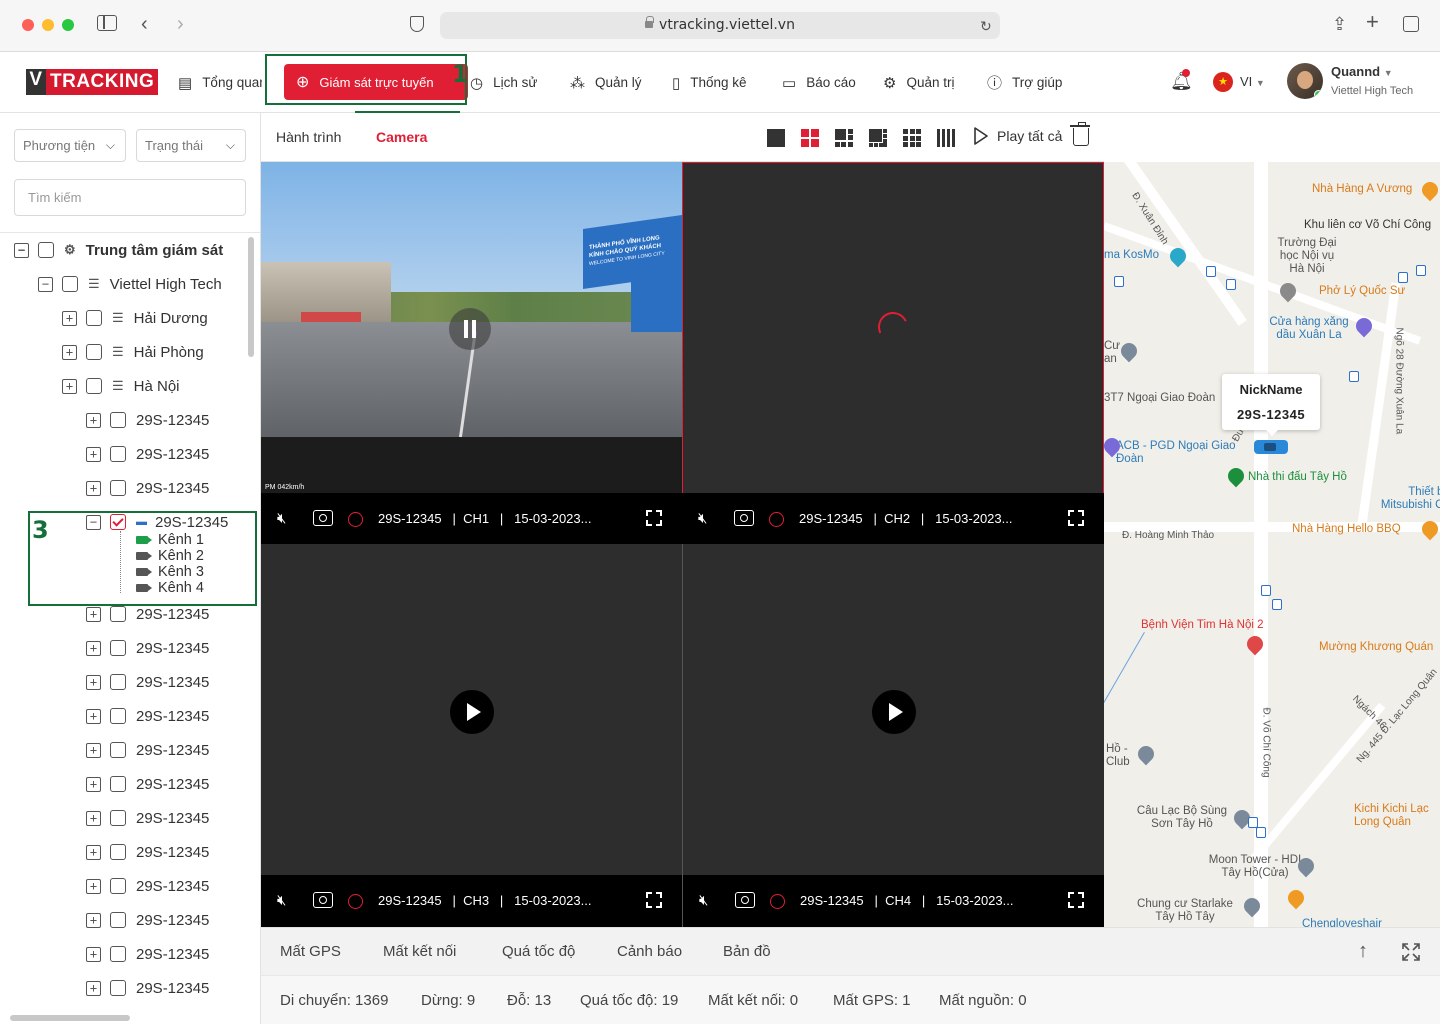 The width and height of the screenshot is (1440, 1024). Describe the element at coordinates (251, 297) in the screenshot. I see `vertical-scrollbar` at that location.